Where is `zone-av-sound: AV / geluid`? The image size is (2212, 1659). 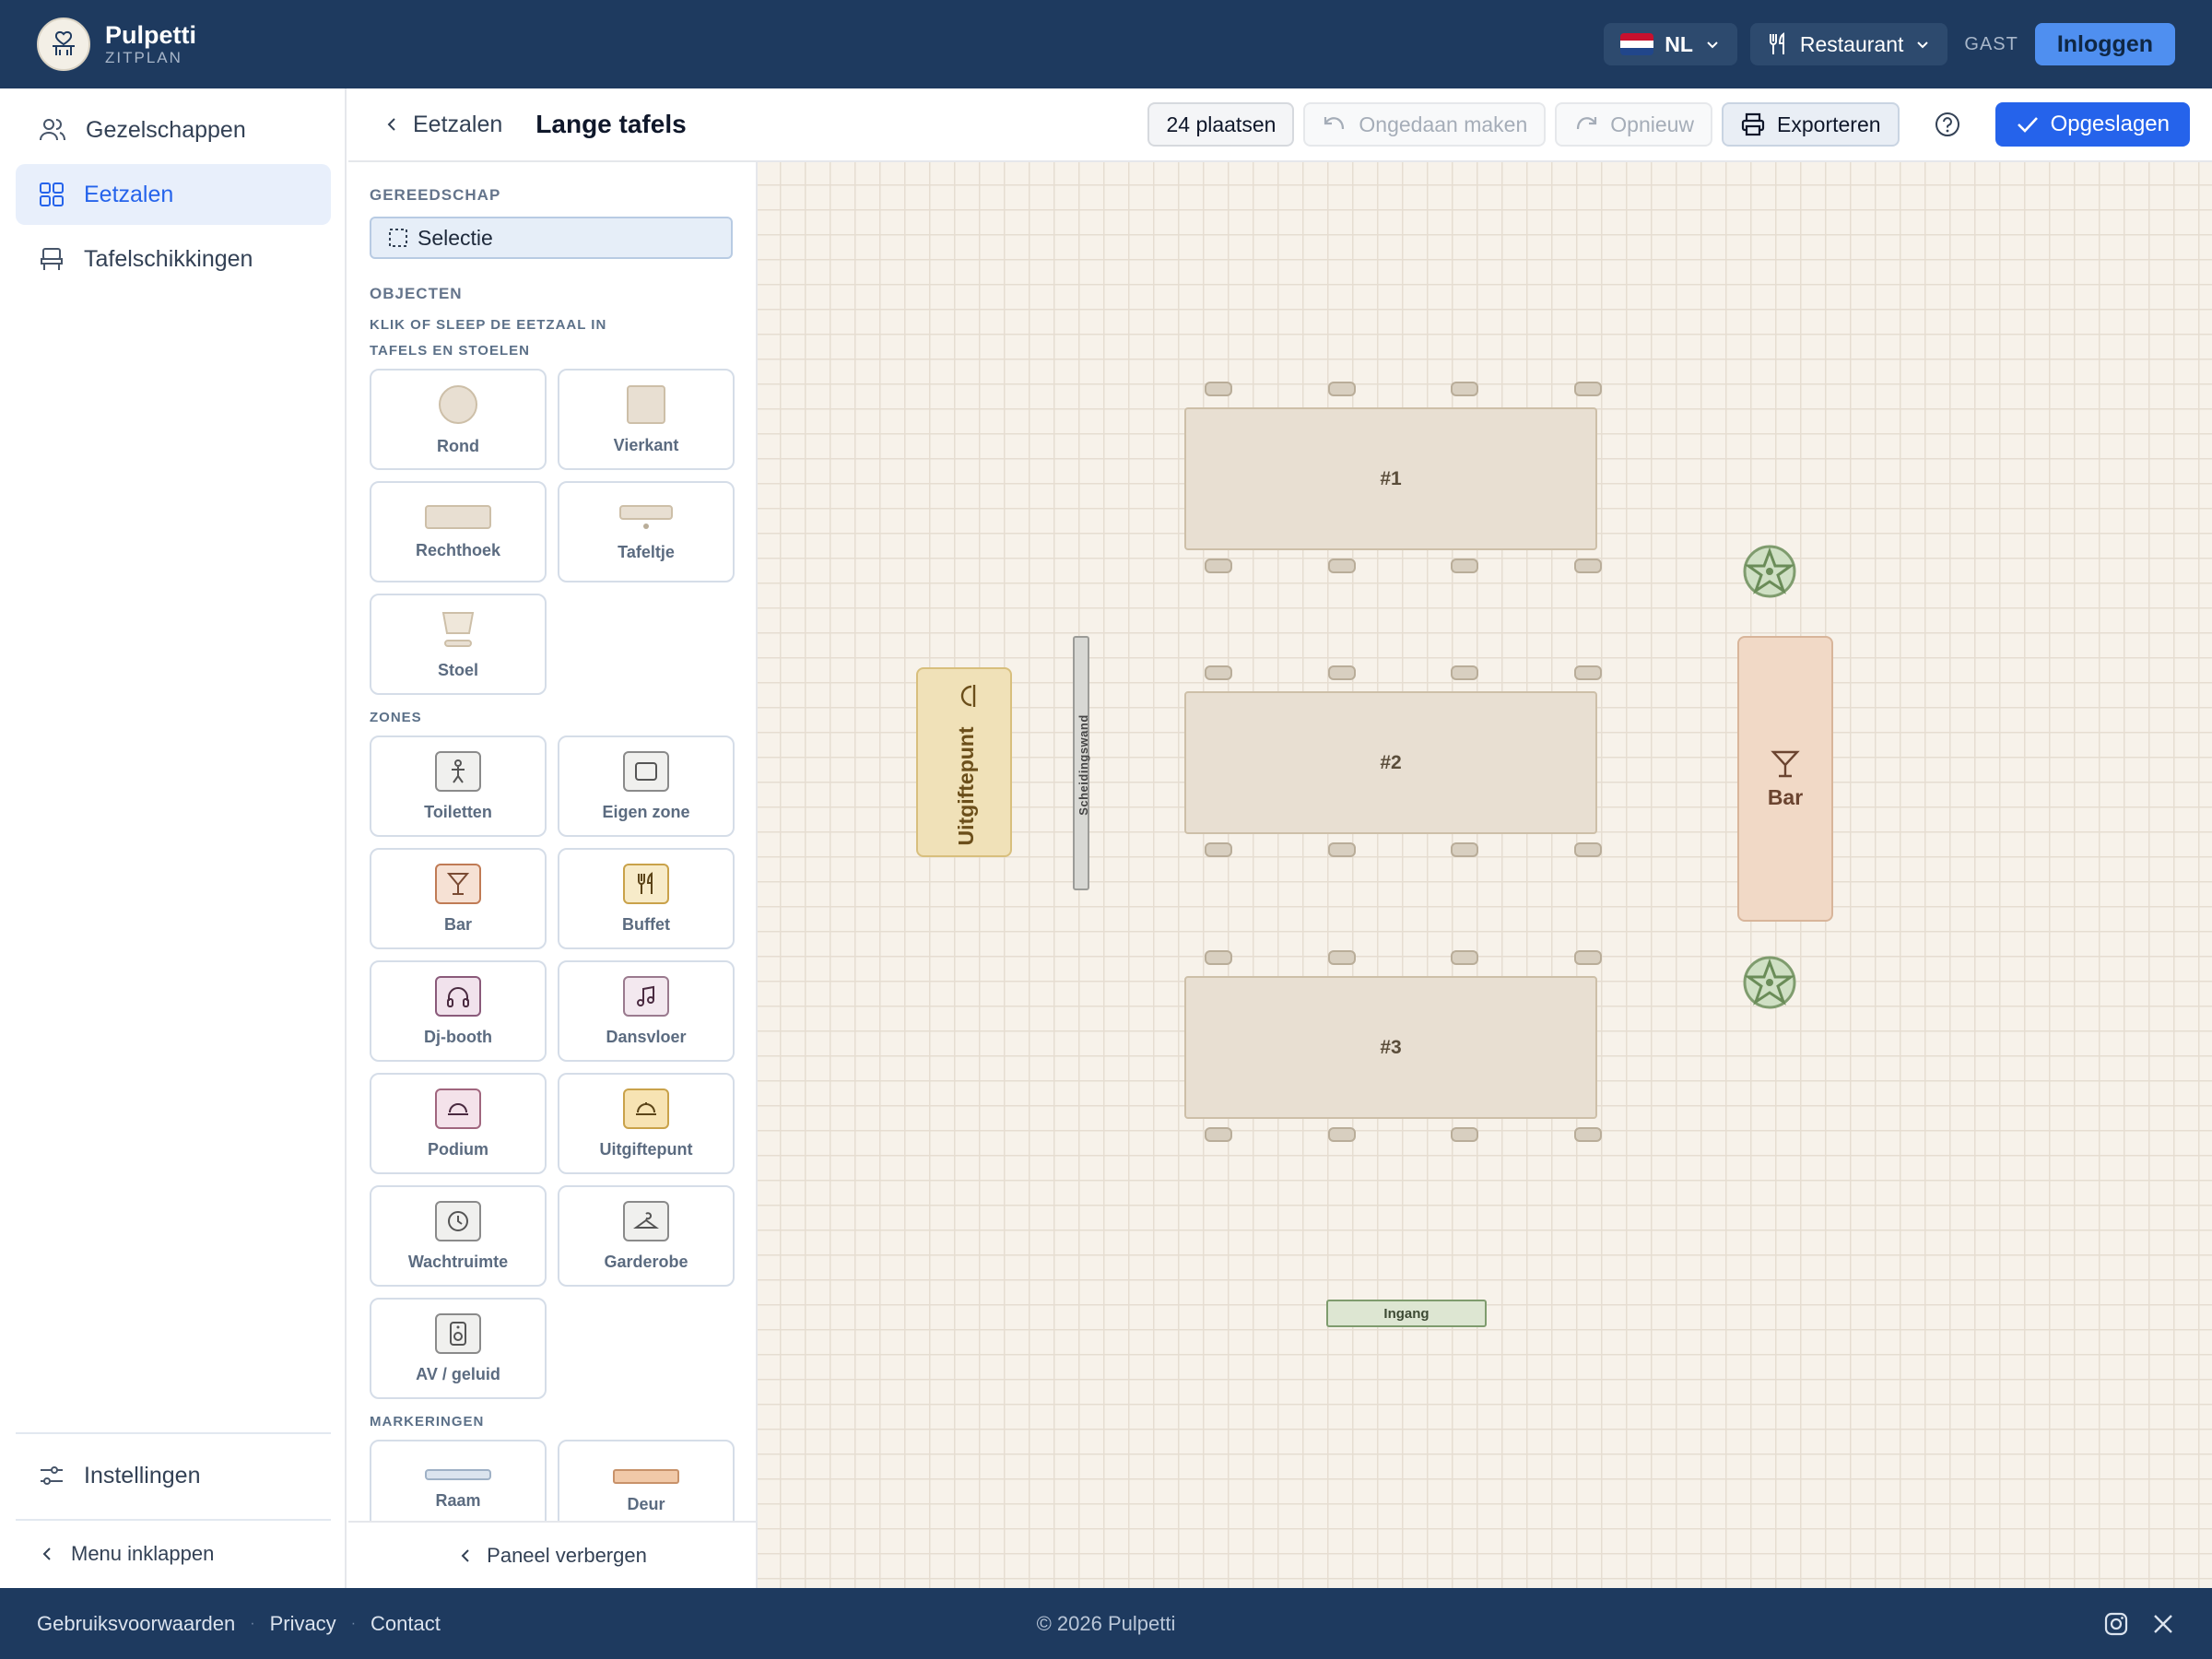
zone-av-sound: AV / geluid is located at coordinates (458, 1348).